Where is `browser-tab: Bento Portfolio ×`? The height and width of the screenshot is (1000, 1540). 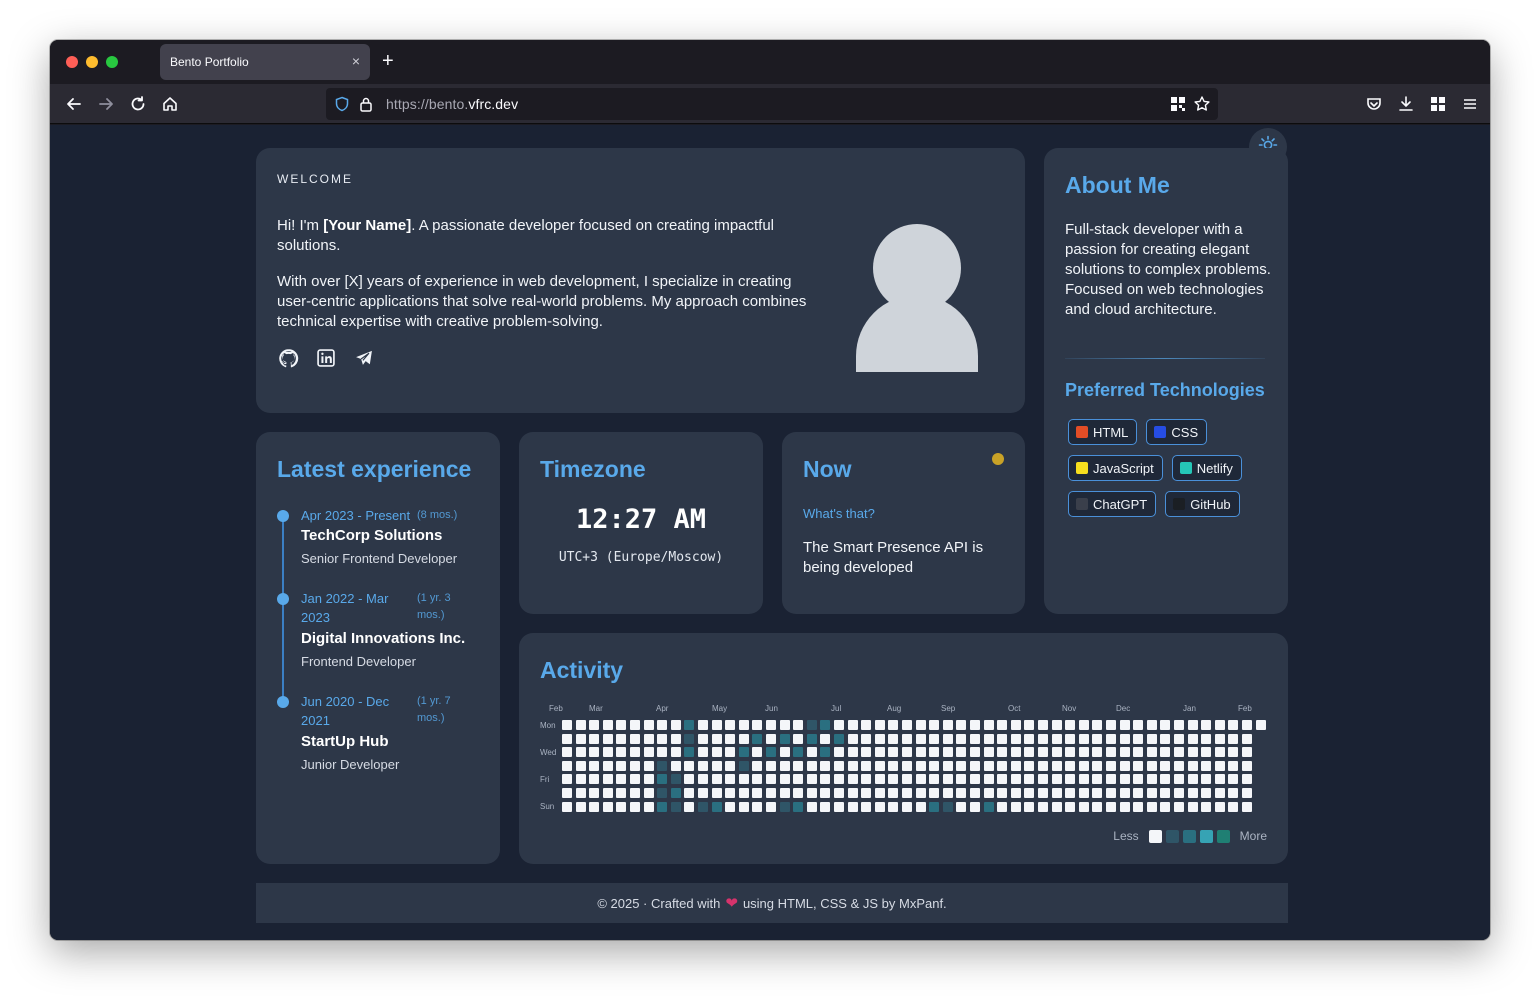
browser-tab: Bento Portfolio × is located at coordinates (265, 62).